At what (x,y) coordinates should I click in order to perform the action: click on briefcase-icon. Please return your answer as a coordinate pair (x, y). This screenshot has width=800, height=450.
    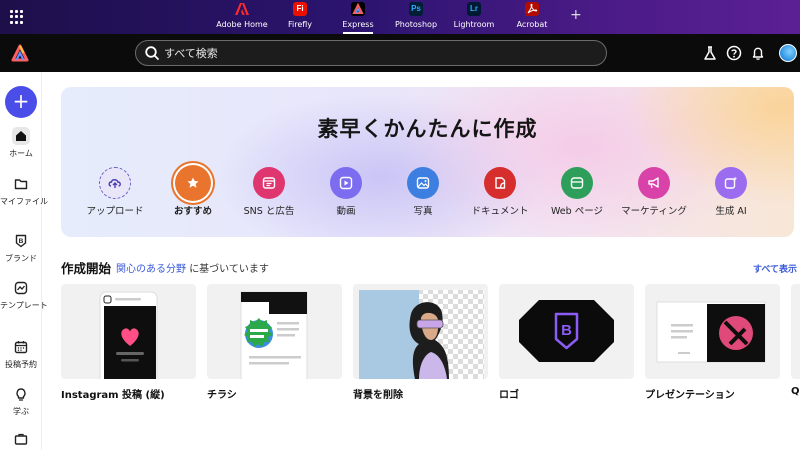
    Looking at the image, I should click on (21, 439).